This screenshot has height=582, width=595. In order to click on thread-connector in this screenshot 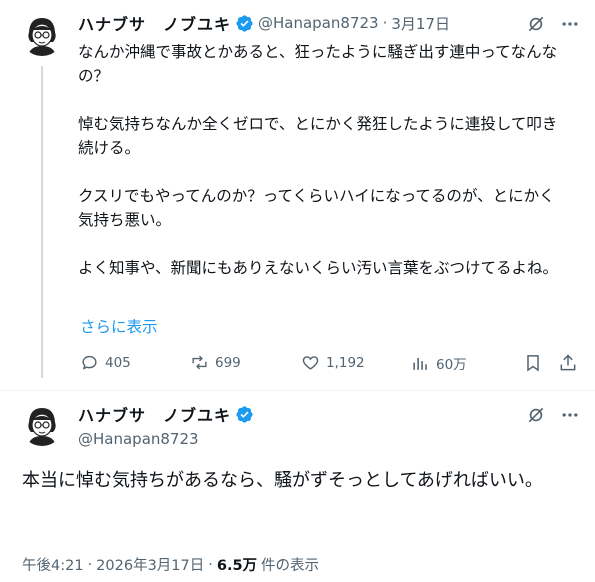, I will do `click(42, 222)`.